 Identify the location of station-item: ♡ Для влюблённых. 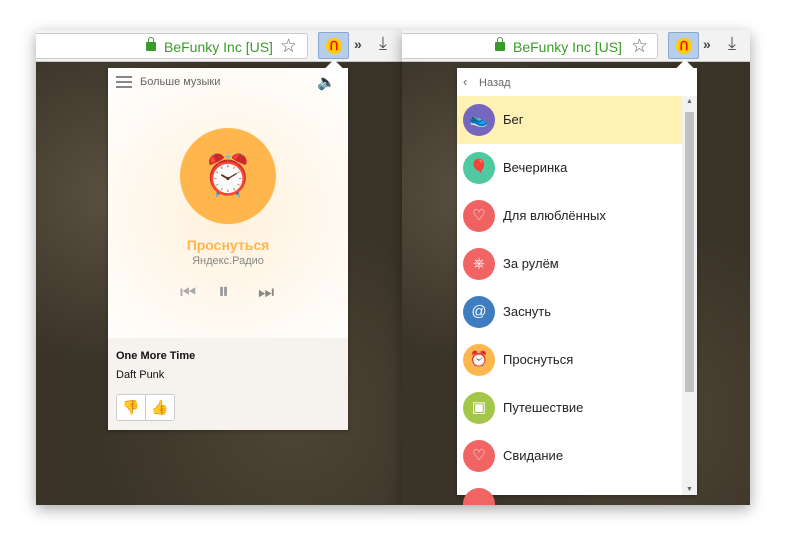
(569, 216).